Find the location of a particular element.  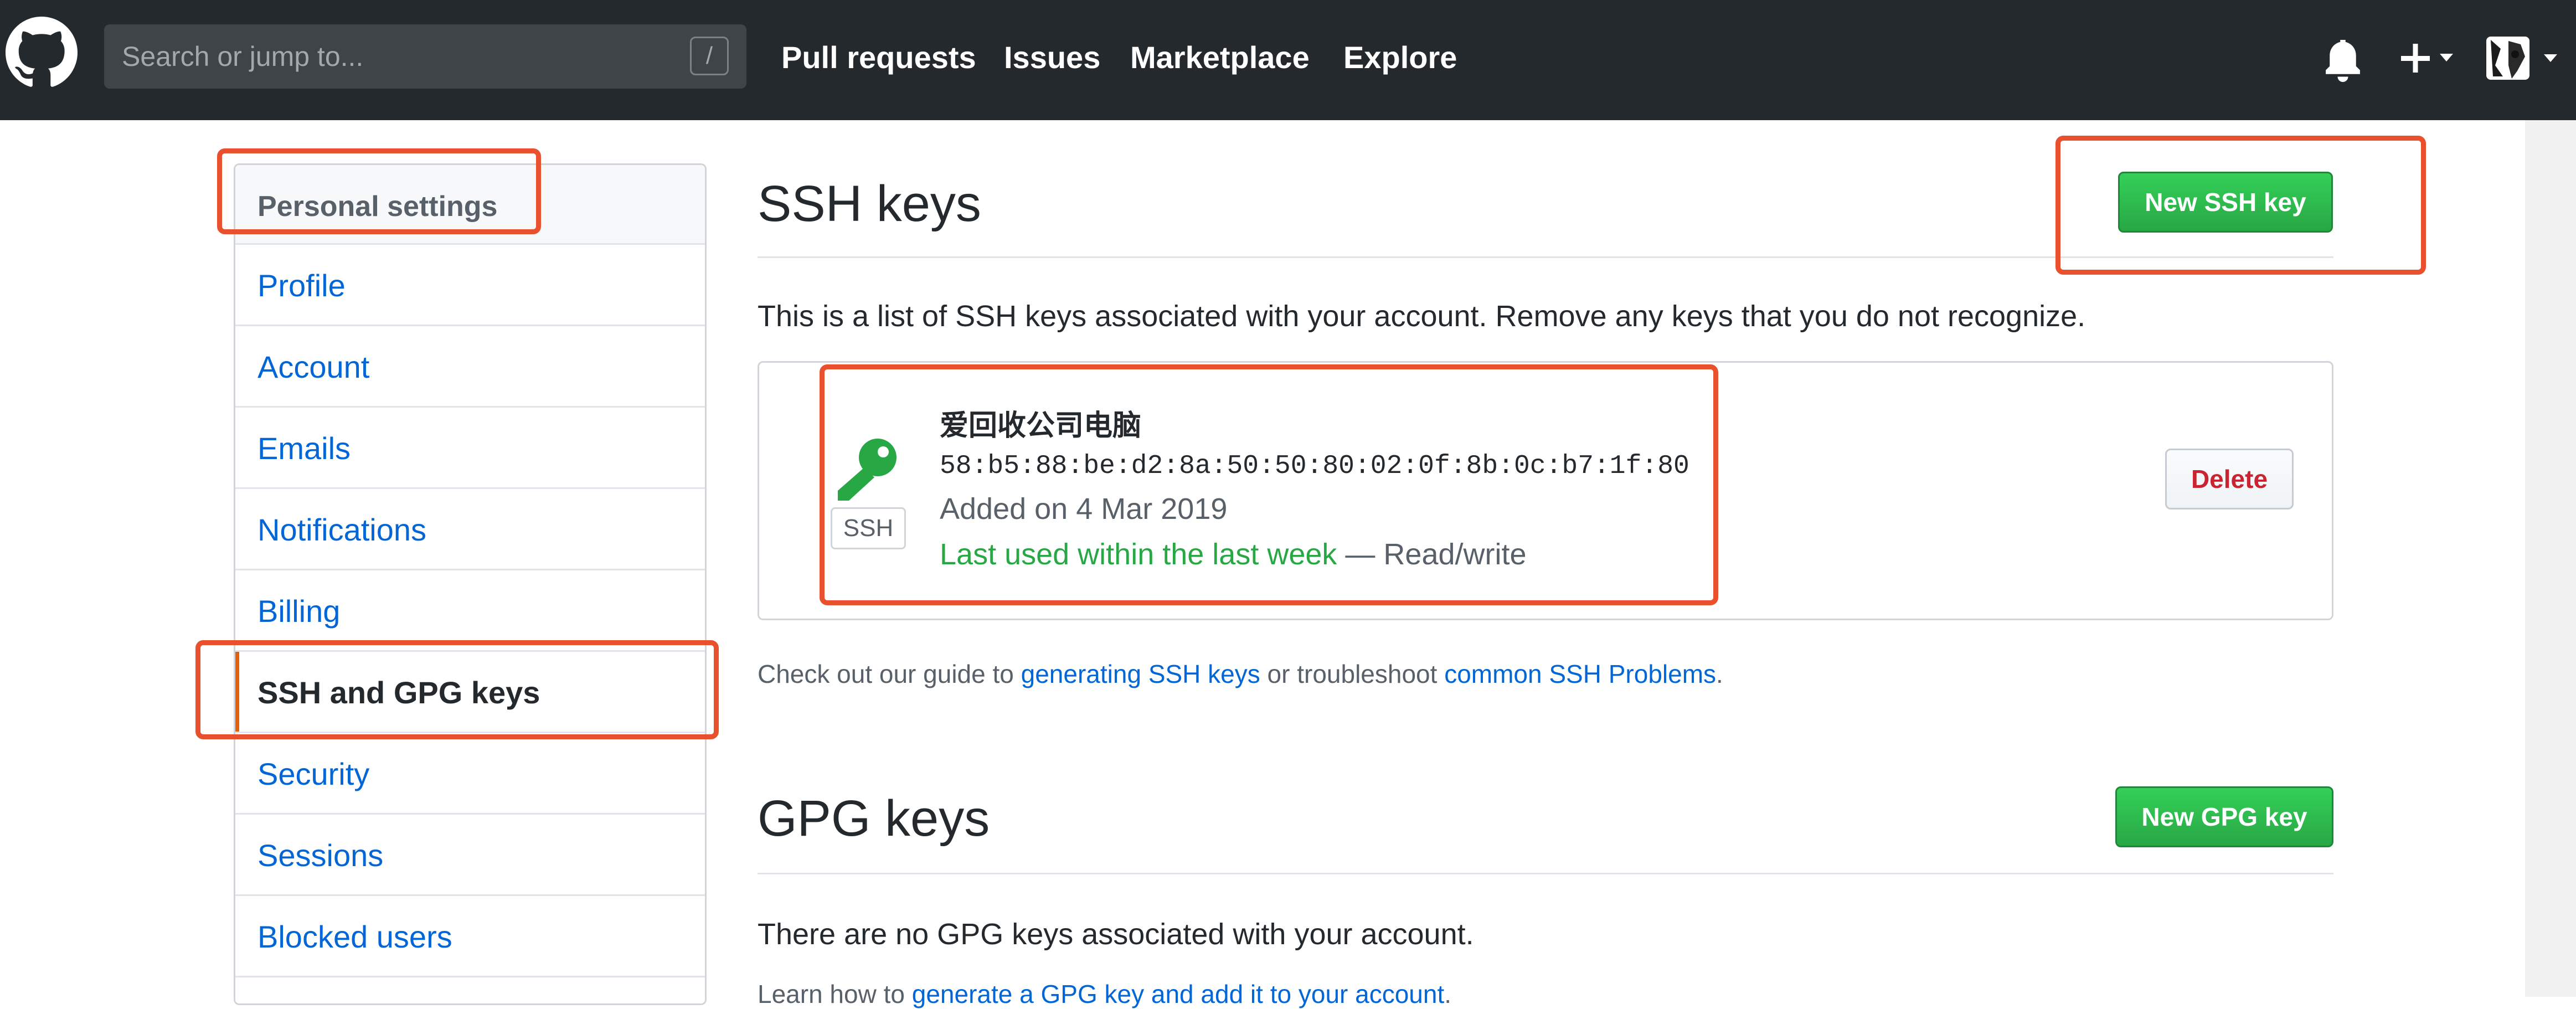

common-ssh-problems-link: common SSH Problems is located at coordinates (1580, 674).